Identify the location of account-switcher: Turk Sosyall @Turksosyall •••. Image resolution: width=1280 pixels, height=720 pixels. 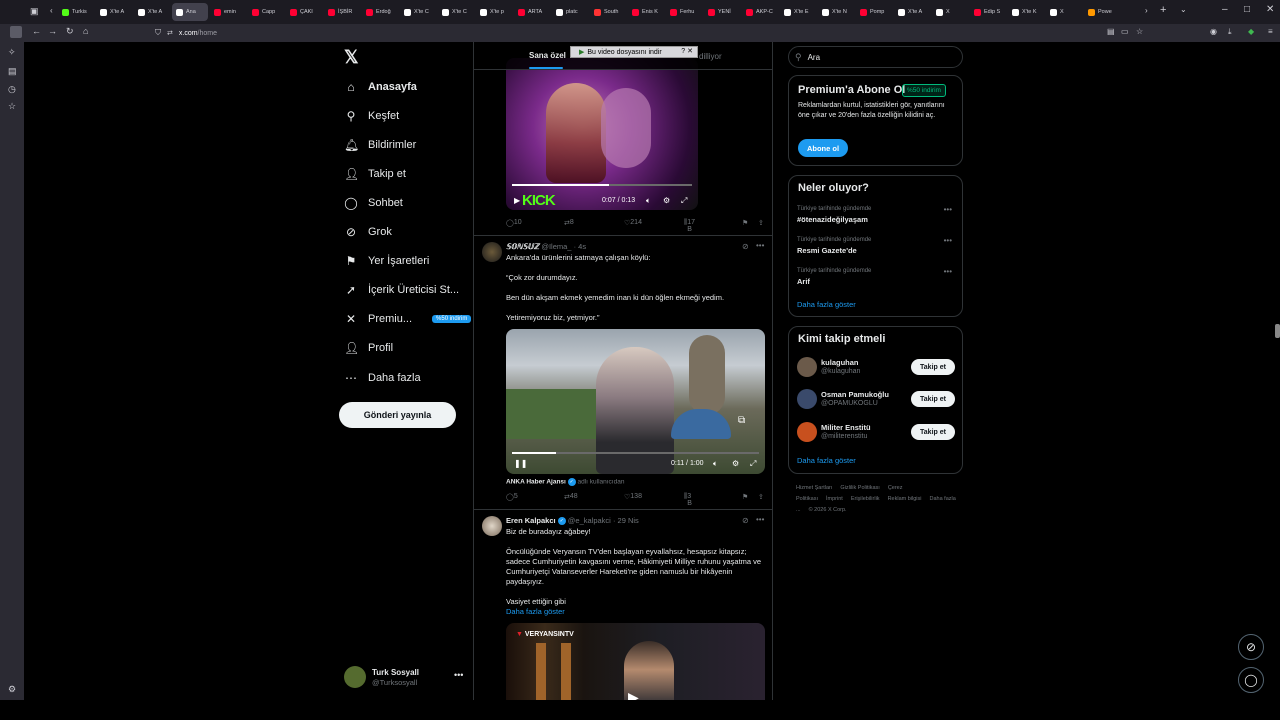
(407, 678).